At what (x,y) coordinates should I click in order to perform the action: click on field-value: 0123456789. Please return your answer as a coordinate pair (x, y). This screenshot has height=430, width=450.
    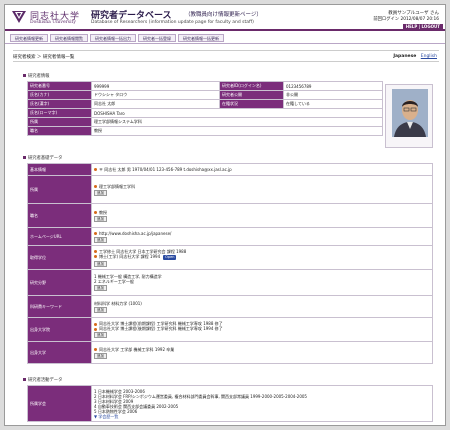
    Looking at the image, I should click on (333, 86).